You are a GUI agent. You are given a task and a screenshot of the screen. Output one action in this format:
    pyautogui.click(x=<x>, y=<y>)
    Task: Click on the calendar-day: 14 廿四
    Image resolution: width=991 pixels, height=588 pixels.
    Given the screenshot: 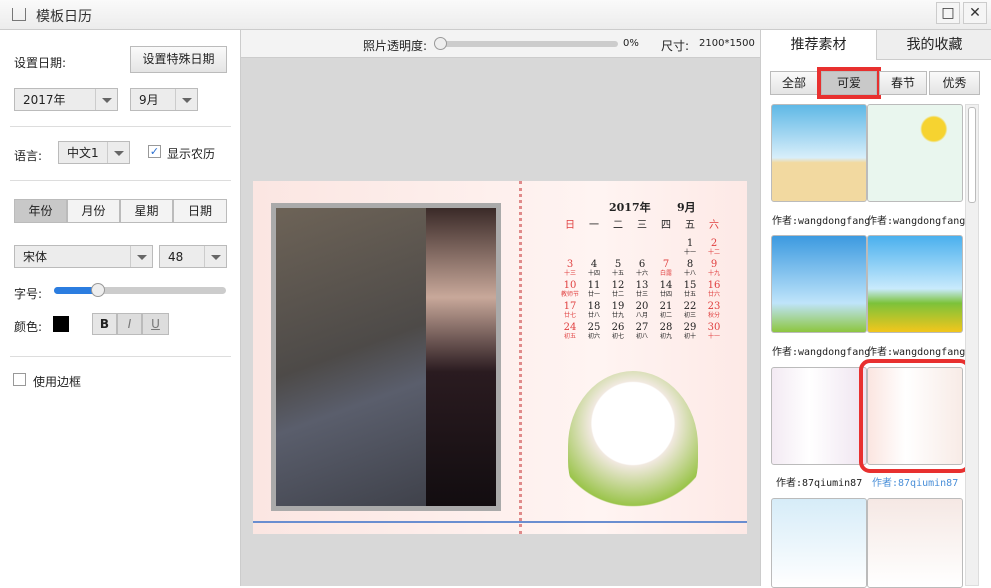 What is the action you would take?
    pyautogui.click(x=666, y=291)
    